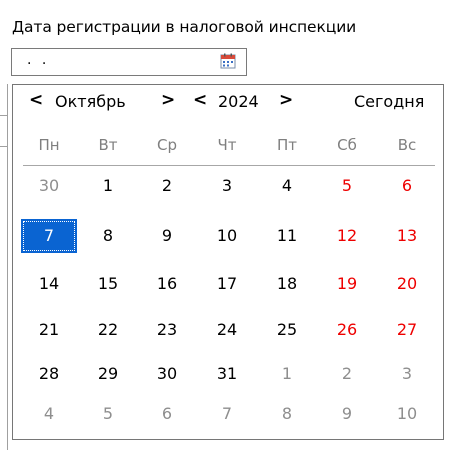 The image size is (449, 450). Describe the element at coordinates (129, 62) in the screenshot. I see `date-input: . .` at that location.